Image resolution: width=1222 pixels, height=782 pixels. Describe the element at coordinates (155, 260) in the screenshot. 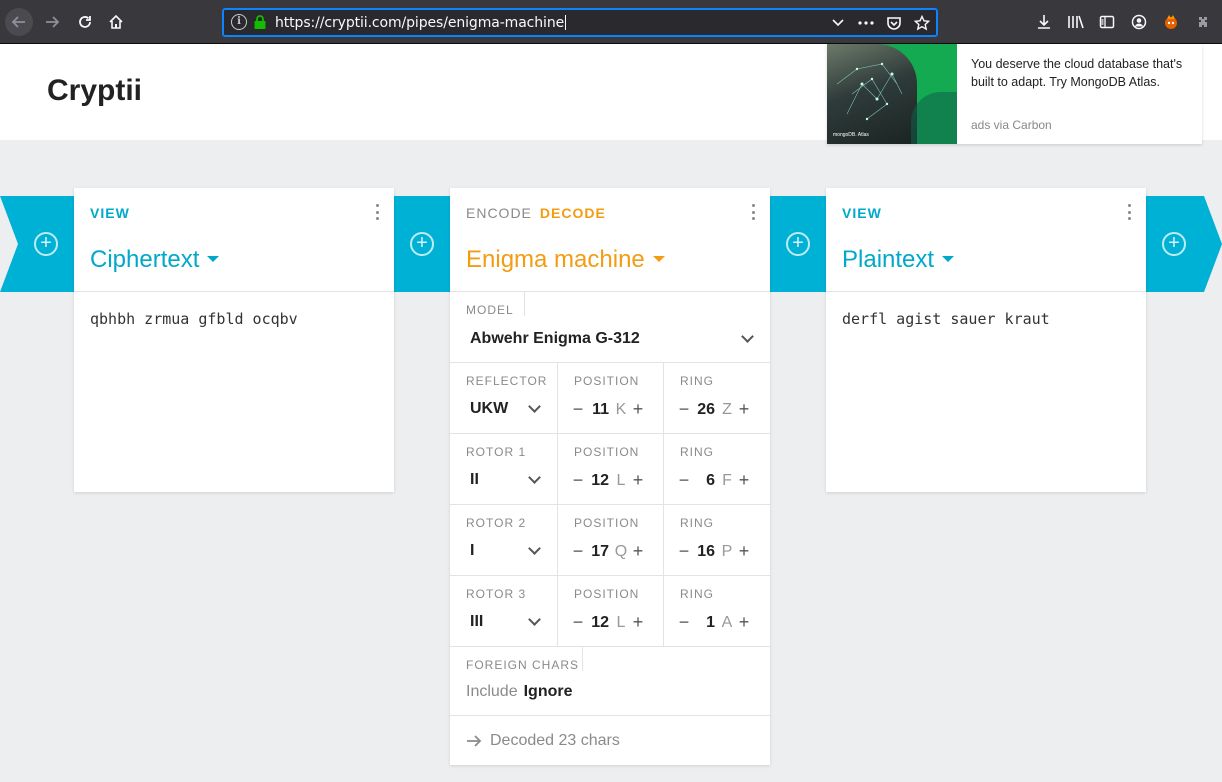

I see `card-title-dropdown: Ciphertext` at that location.